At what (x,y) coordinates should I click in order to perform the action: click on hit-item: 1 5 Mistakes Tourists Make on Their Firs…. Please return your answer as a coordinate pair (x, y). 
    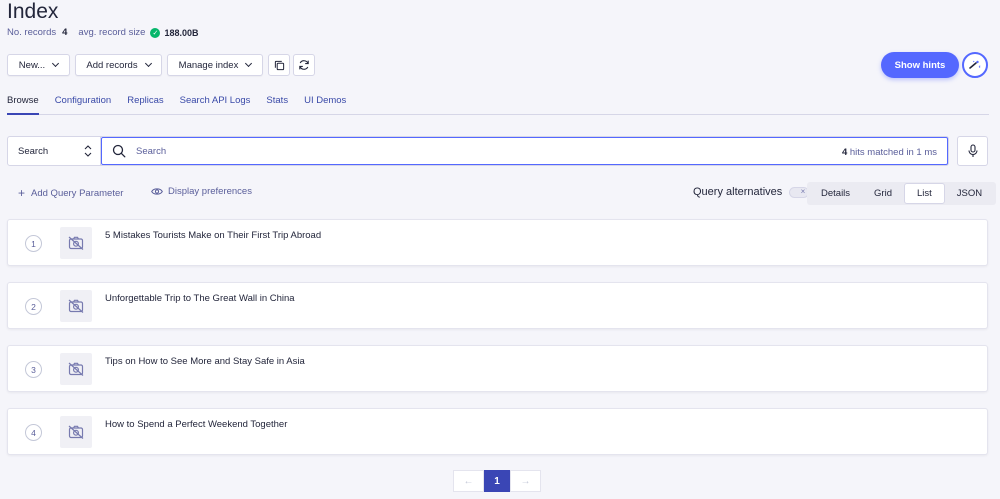
    Looking at the image, I should click on (497, 242).